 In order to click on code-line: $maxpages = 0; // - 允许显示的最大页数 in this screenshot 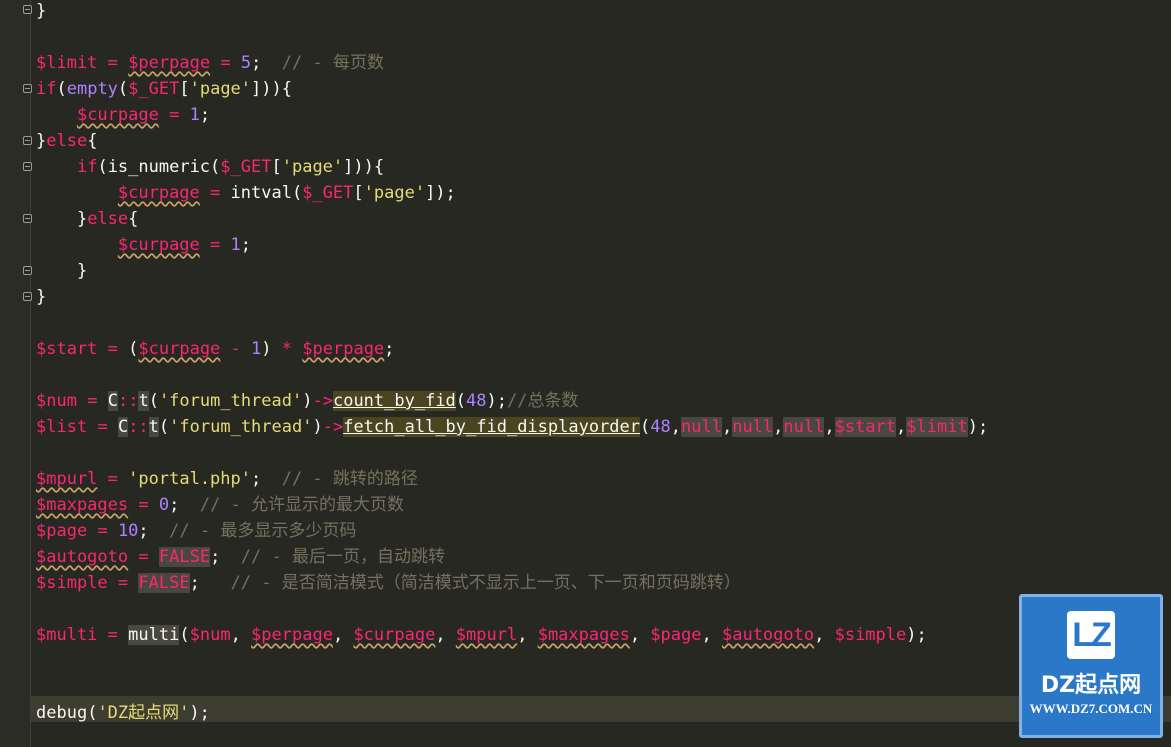, I will do `click(220, 505)`.